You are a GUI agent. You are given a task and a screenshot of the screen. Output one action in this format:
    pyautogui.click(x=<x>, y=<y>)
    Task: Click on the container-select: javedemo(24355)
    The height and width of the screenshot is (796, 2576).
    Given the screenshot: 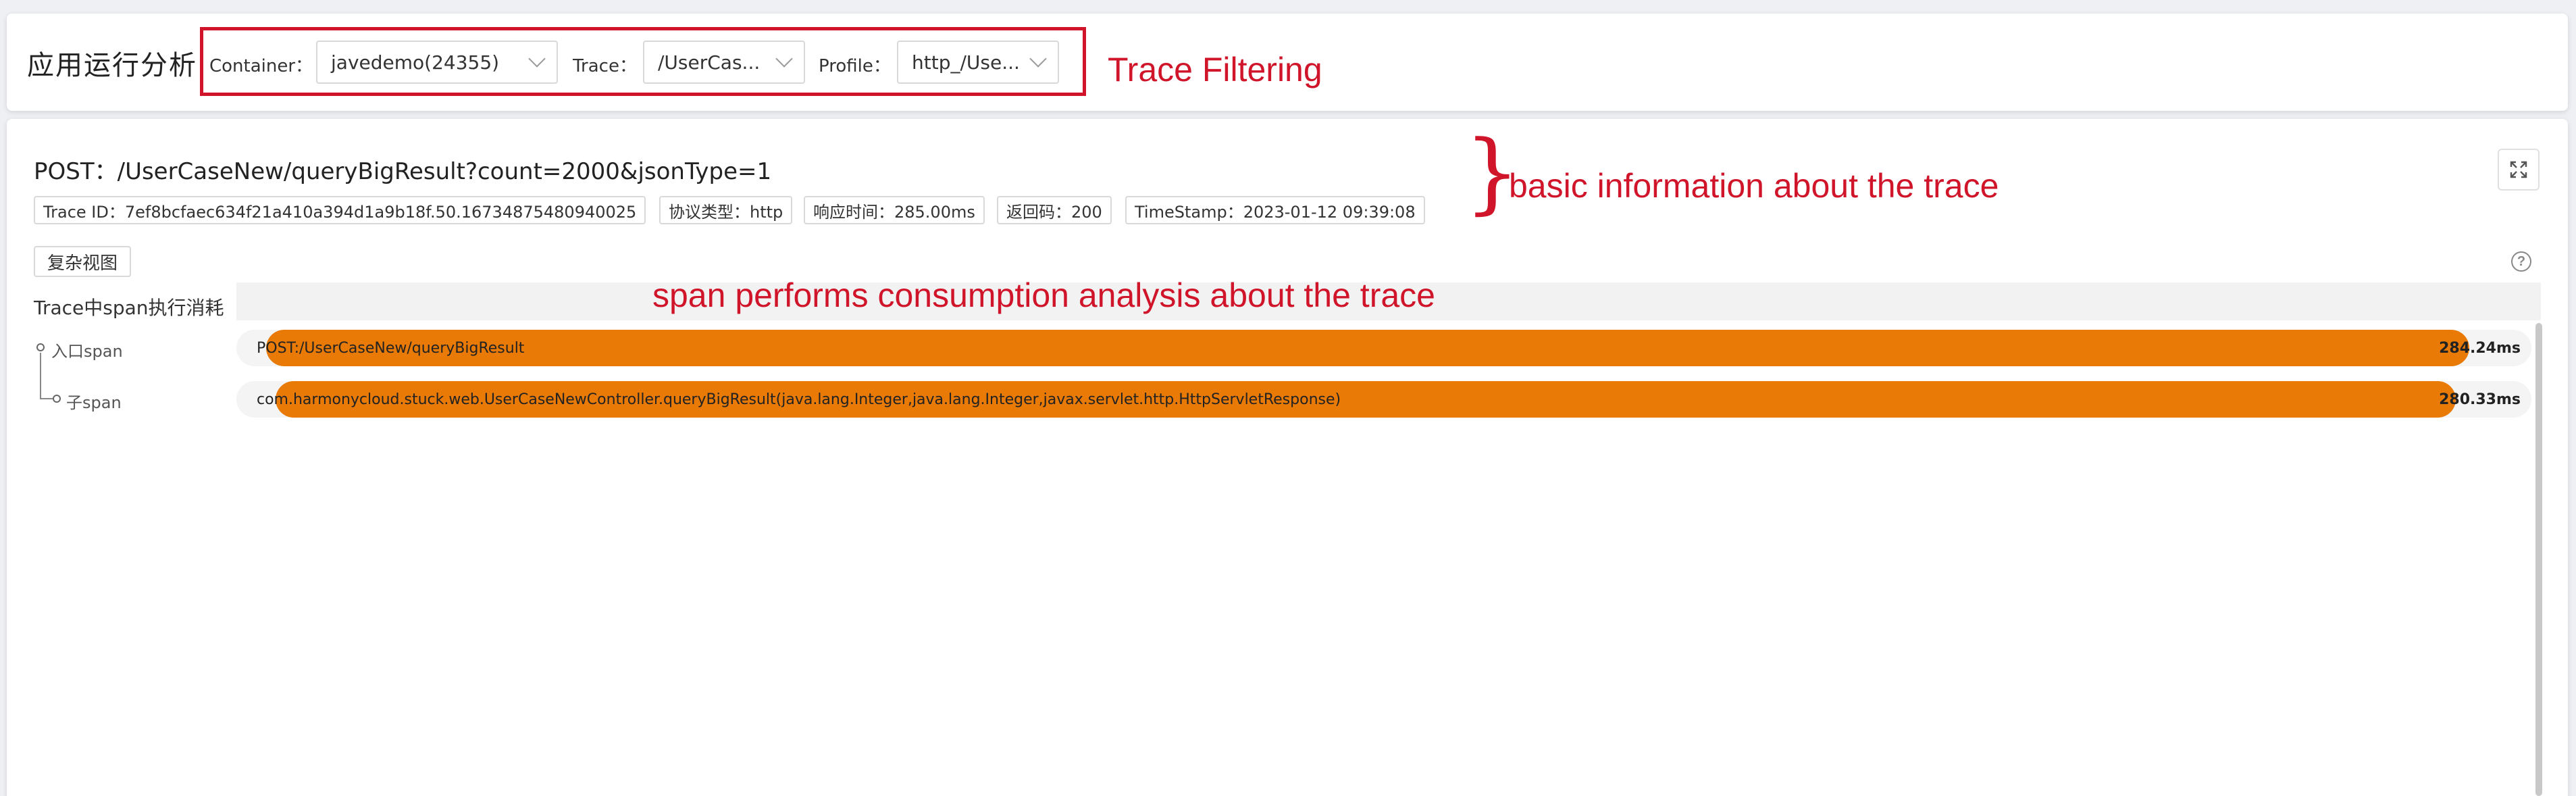 What is the action you would take?
    pyautogui.click(x=437, y=63)
    